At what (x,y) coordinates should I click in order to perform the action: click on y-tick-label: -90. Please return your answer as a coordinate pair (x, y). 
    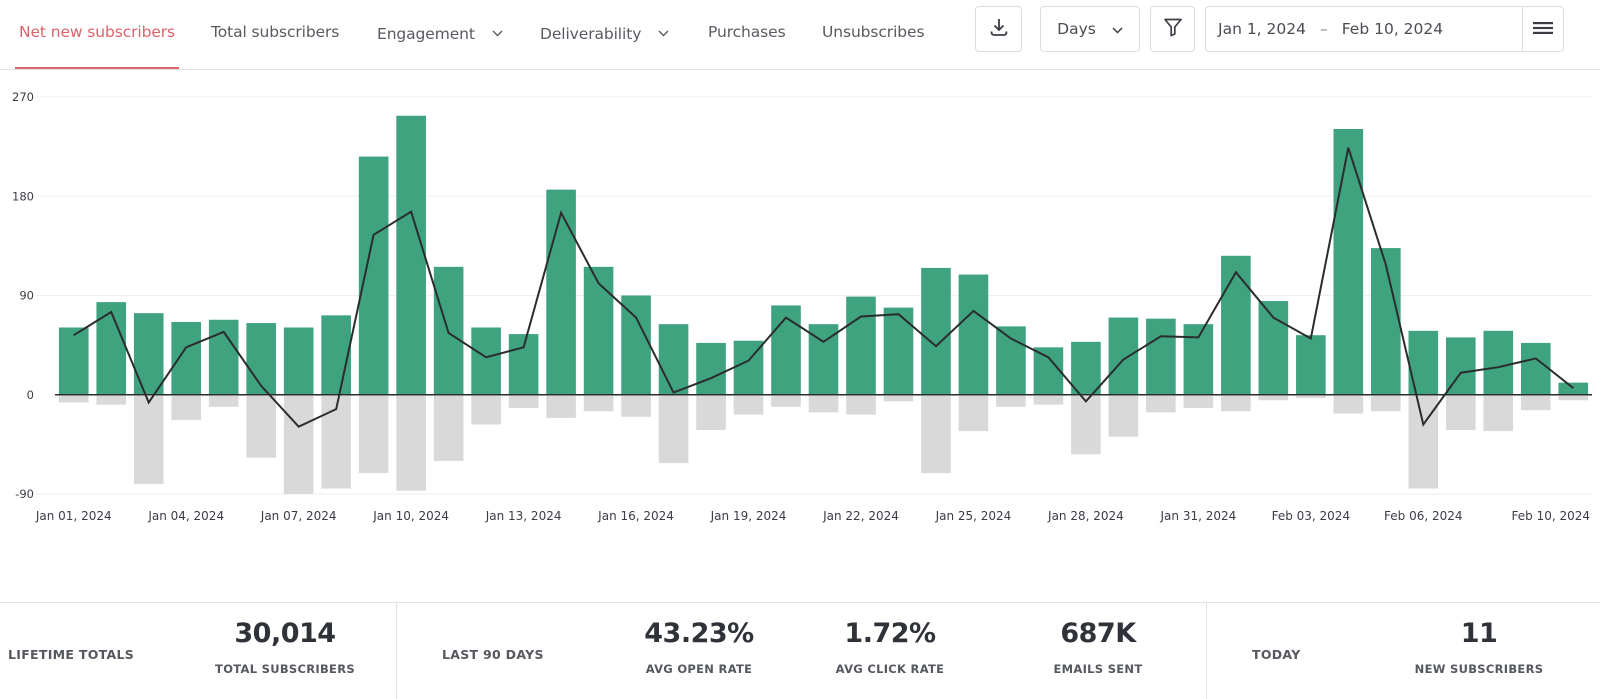
    Looking at the image, I should click on (24, 494).